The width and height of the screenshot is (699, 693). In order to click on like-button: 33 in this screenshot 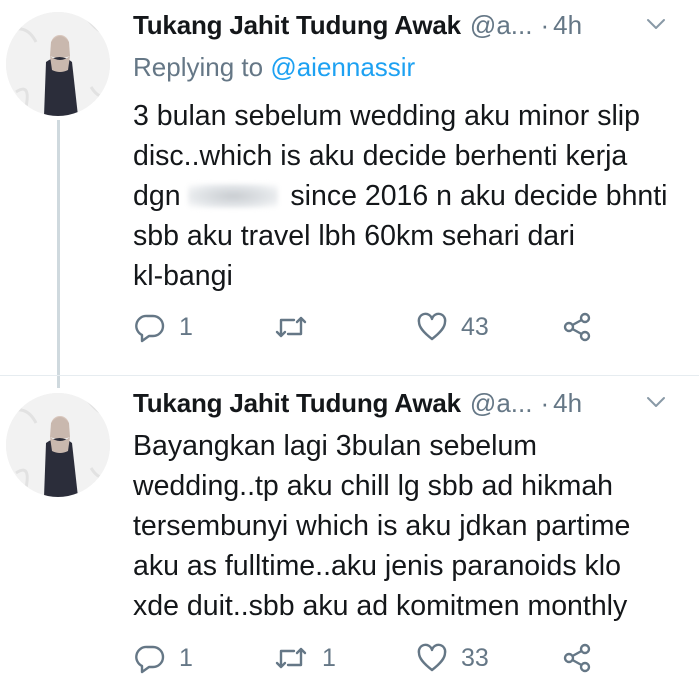, I will do `click(452, 658)`.